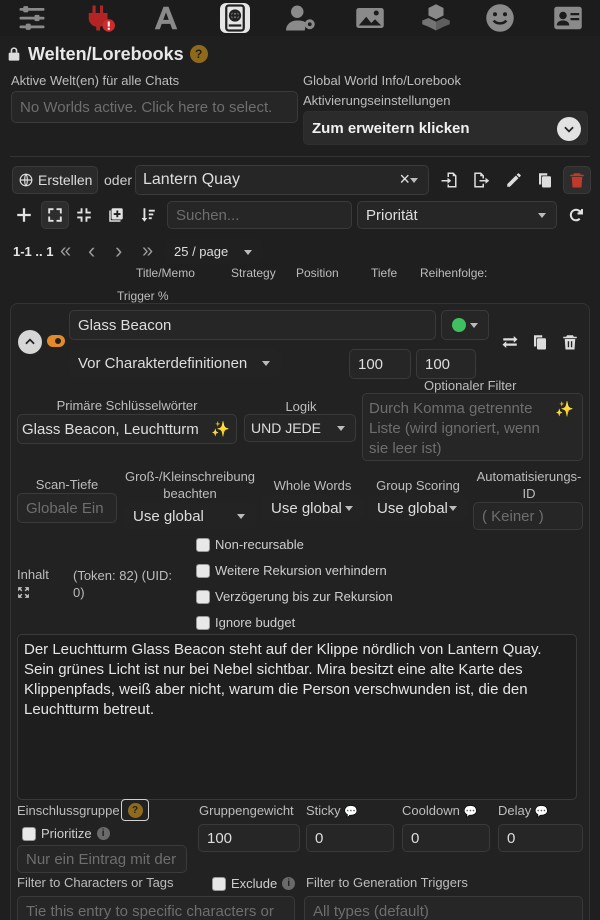 The image size is (600, 920). What do you see at coordinates (255, 622) in the screenshot?
I see `ignore-budget-label: Ignore budget` at bounding box center [255, 622].